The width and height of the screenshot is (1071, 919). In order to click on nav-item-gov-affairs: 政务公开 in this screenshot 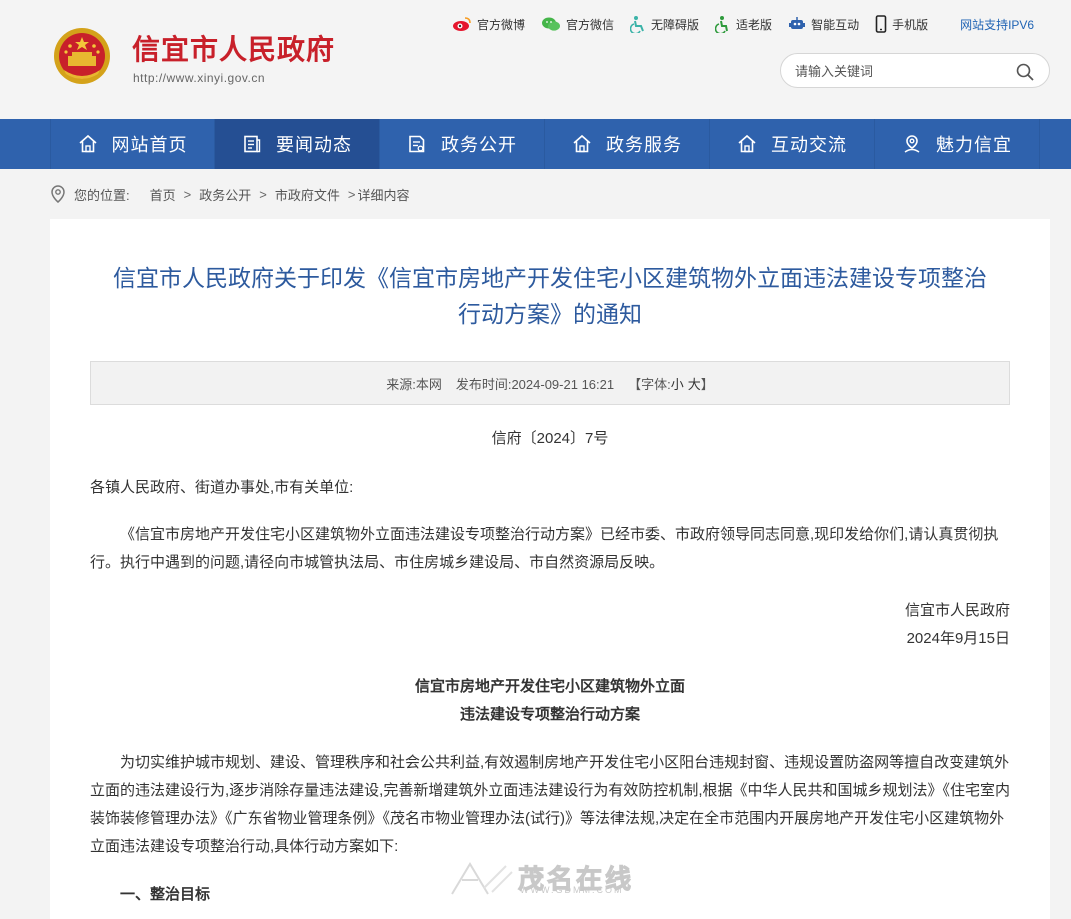, I will do `click(462, 144)`.